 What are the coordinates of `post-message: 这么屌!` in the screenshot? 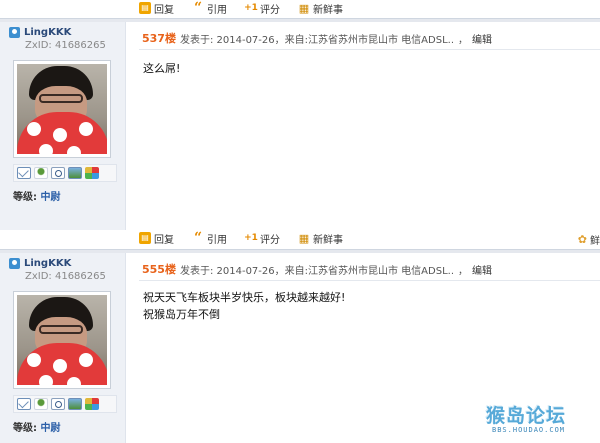 It's located at (161, 68).